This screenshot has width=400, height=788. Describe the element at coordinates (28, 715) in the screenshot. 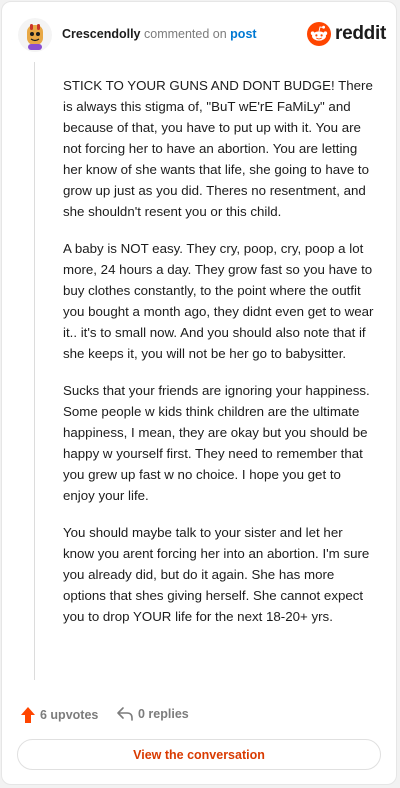

I see `upvote-arrow-icon` at that location.